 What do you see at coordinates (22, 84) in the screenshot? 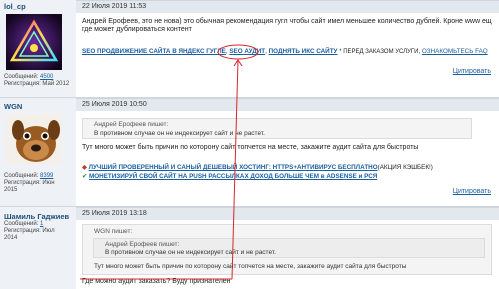
I see `reg-label: Регистрация:` at bounding box center [22, 84].